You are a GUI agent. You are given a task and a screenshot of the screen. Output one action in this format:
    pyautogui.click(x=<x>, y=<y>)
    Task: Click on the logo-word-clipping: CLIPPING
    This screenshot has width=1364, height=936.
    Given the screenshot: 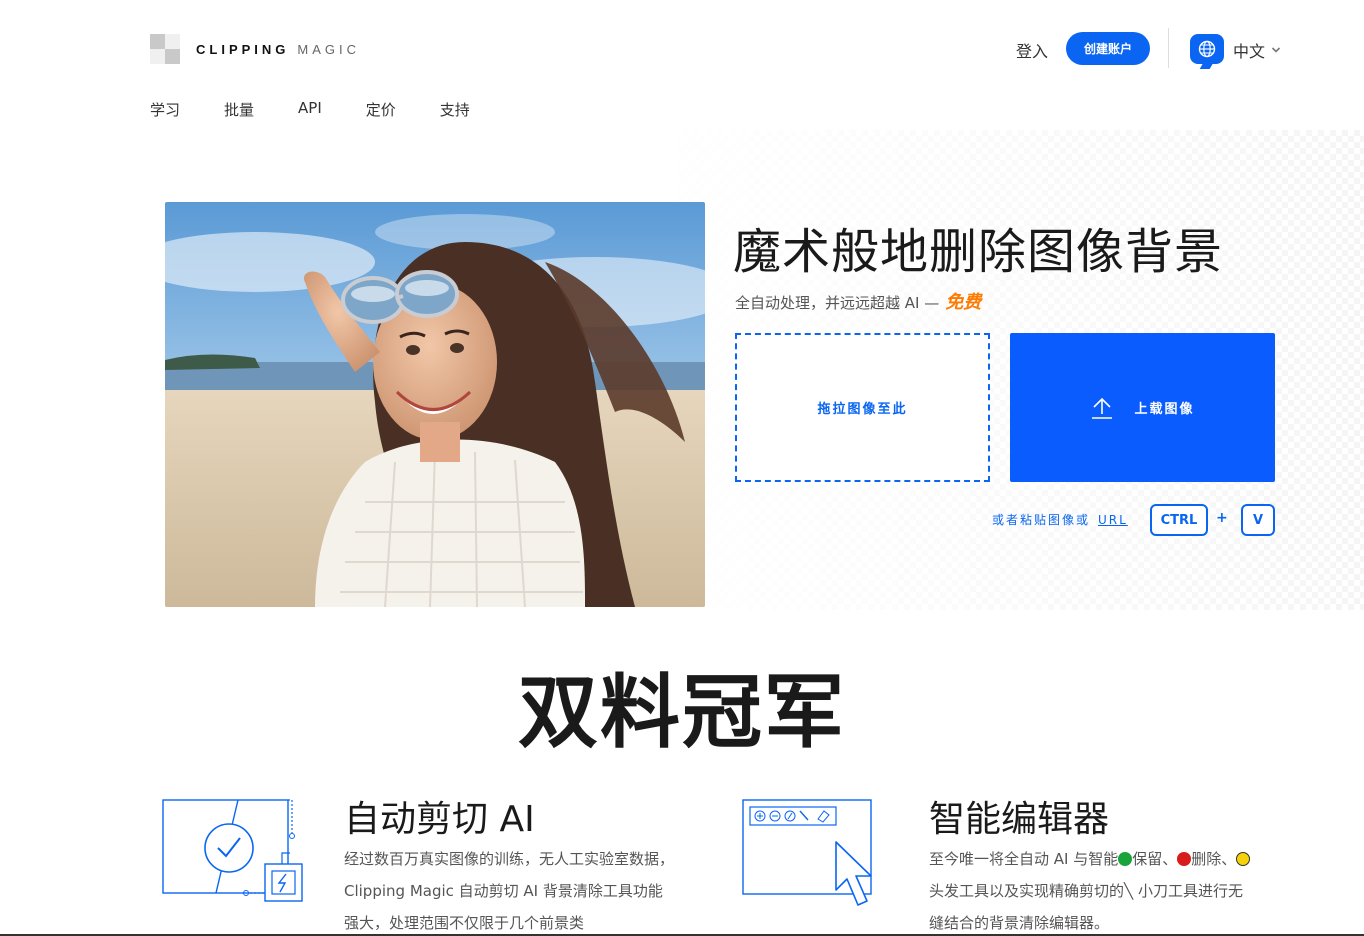 What is the action you would take?
    pyautogui.click(x=243, y=49)
    